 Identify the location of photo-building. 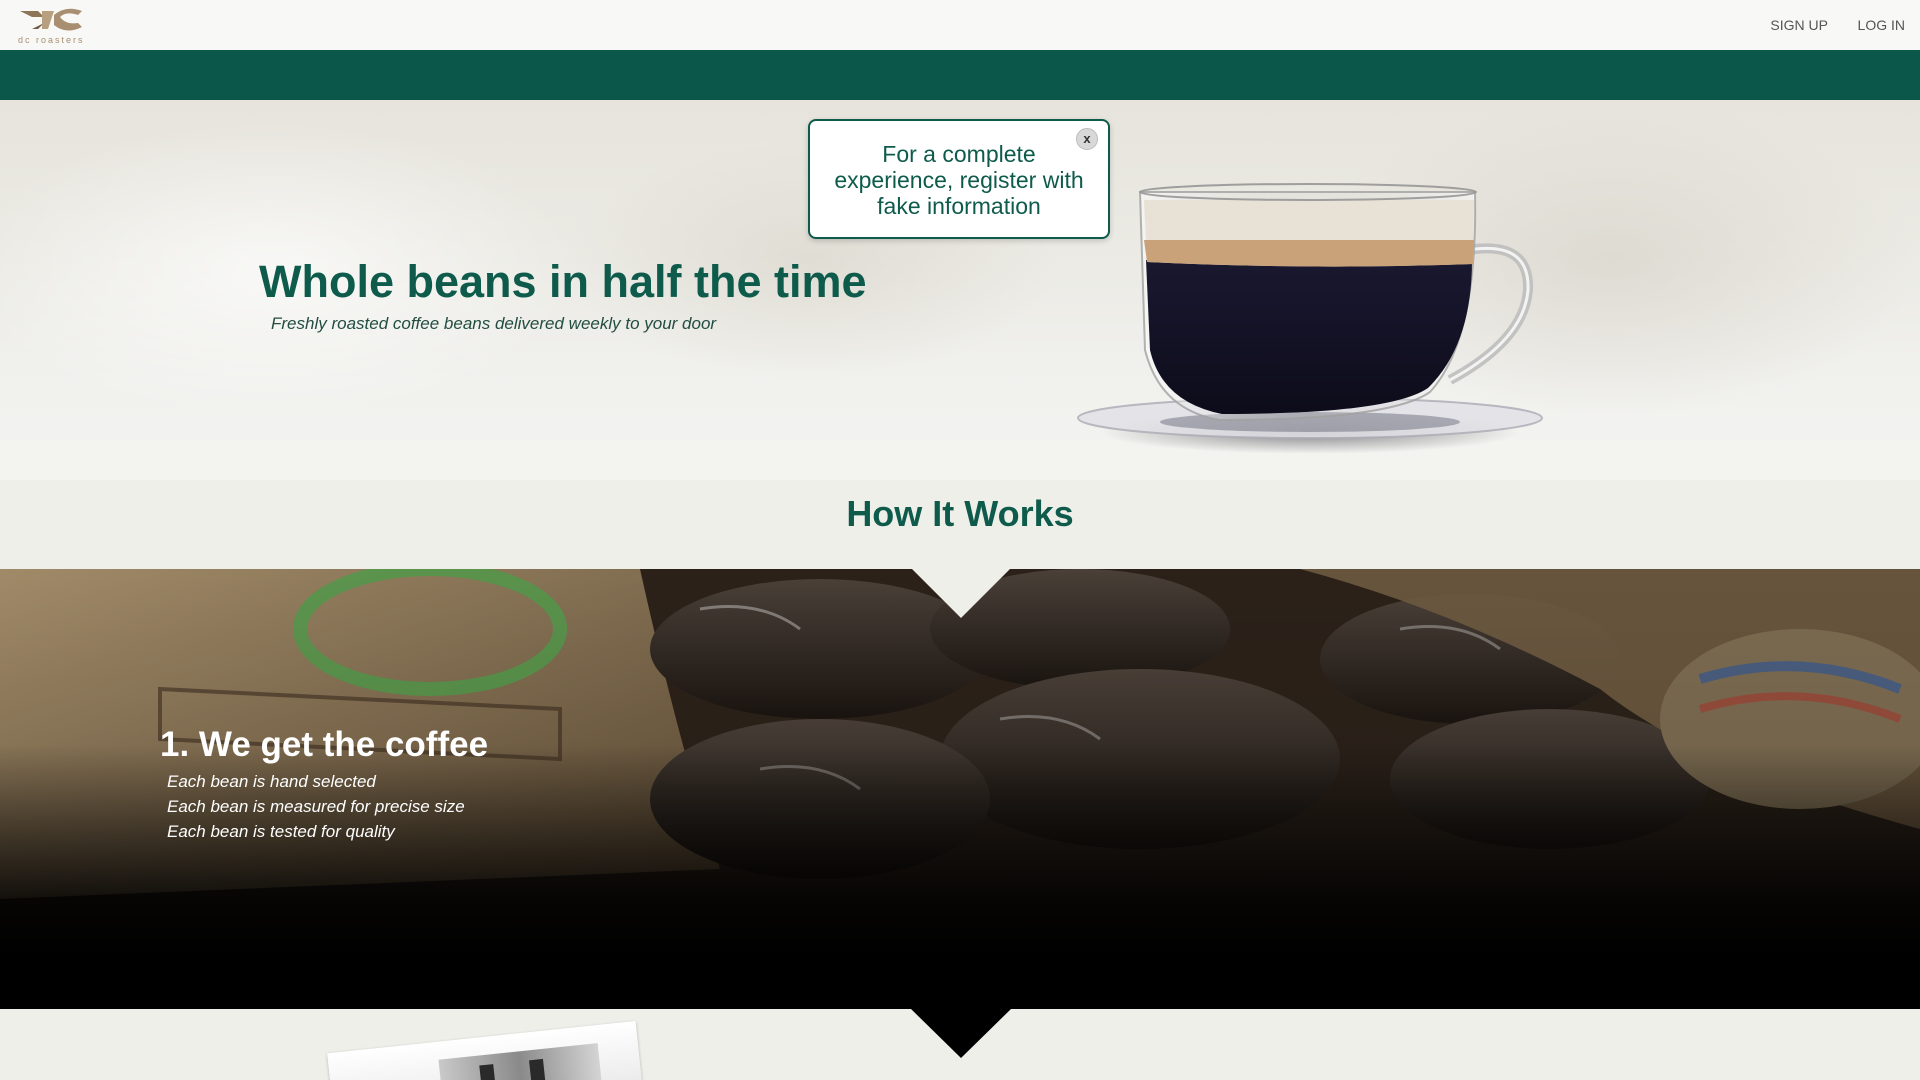
(521, 1061).